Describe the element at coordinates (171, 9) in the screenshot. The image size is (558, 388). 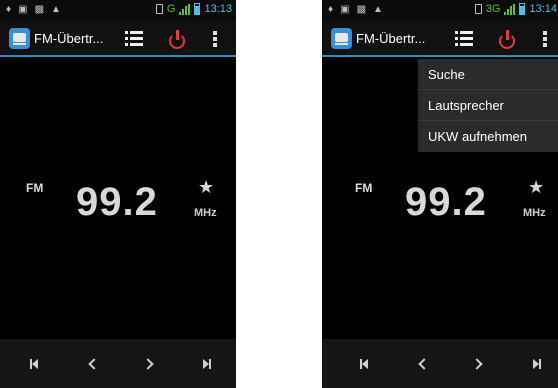
I see `network-type: G` at that location.